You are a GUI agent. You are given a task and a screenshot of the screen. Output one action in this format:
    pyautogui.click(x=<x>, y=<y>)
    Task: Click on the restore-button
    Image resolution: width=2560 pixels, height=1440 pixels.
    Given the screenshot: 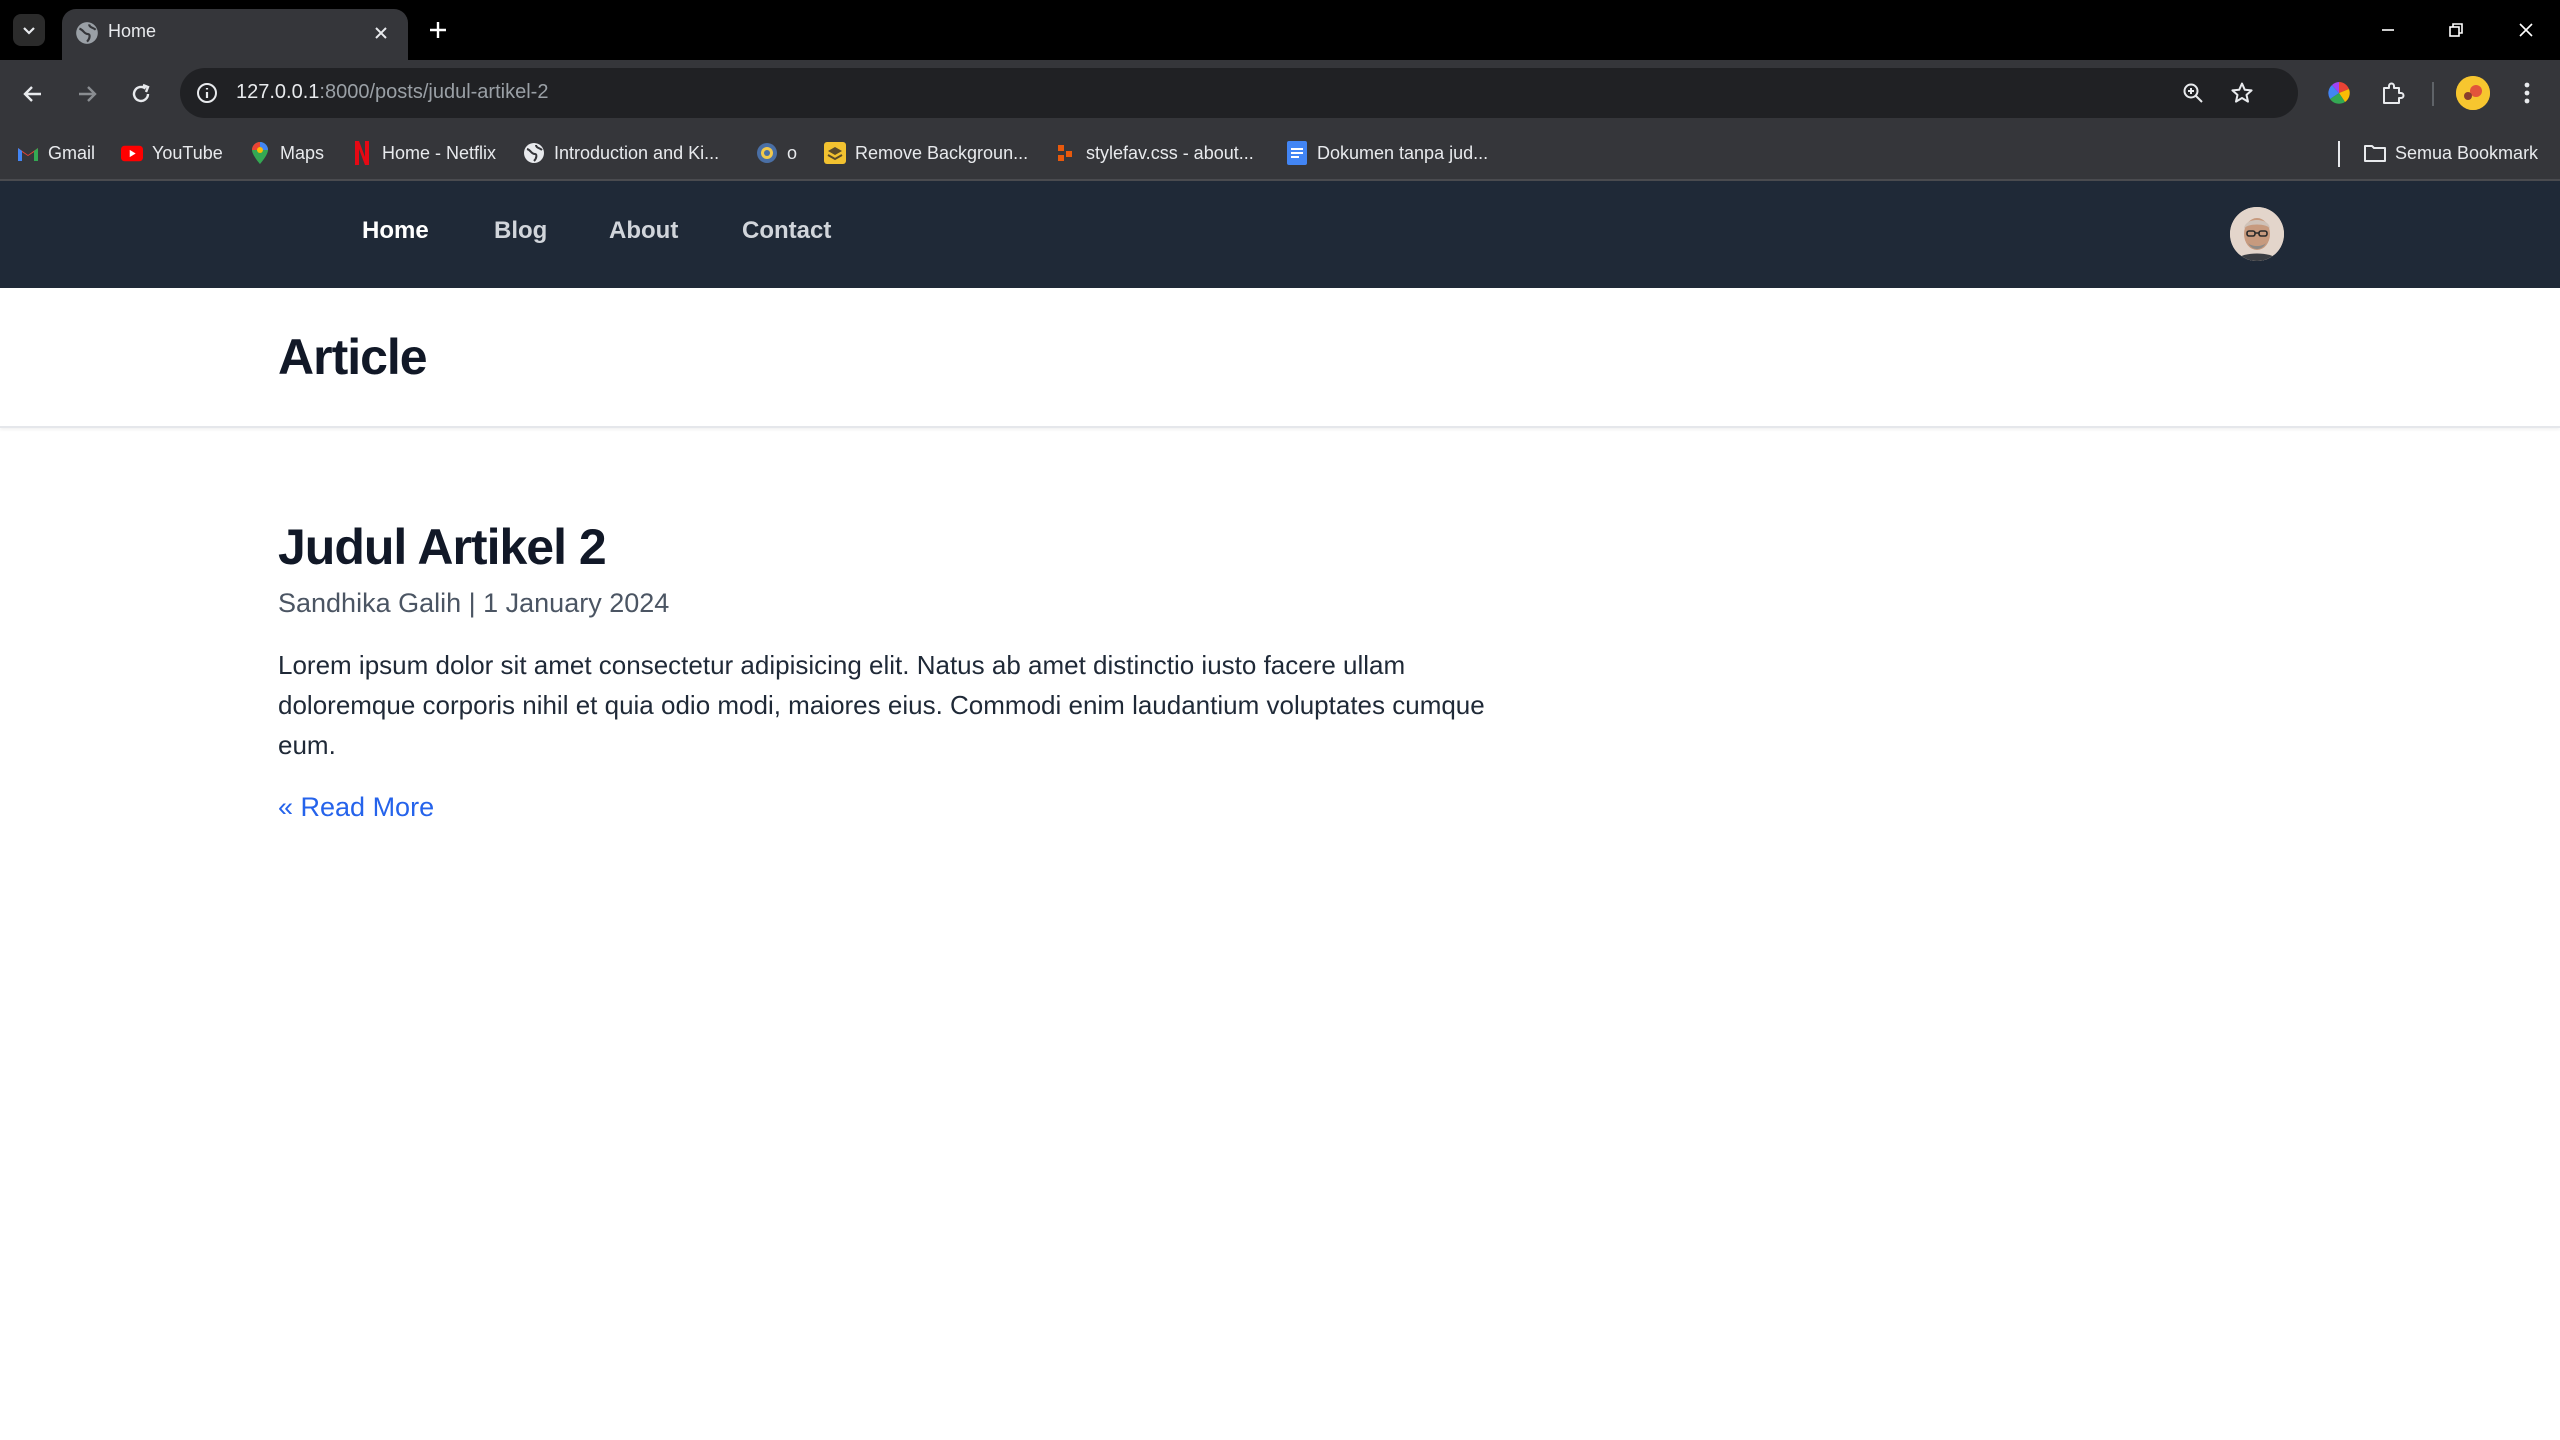 What is the action you would take?
    pyautogui.click(x=2456, y=30)
    